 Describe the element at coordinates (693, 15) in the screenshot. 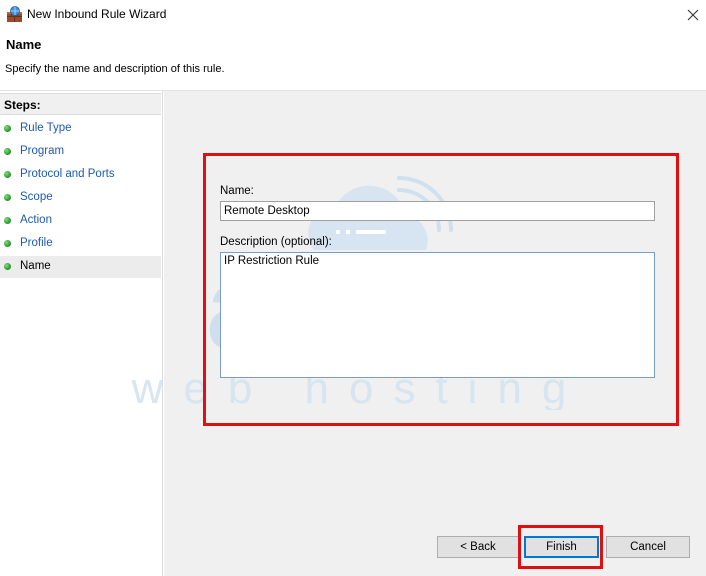

I see `close-icon` at that location.